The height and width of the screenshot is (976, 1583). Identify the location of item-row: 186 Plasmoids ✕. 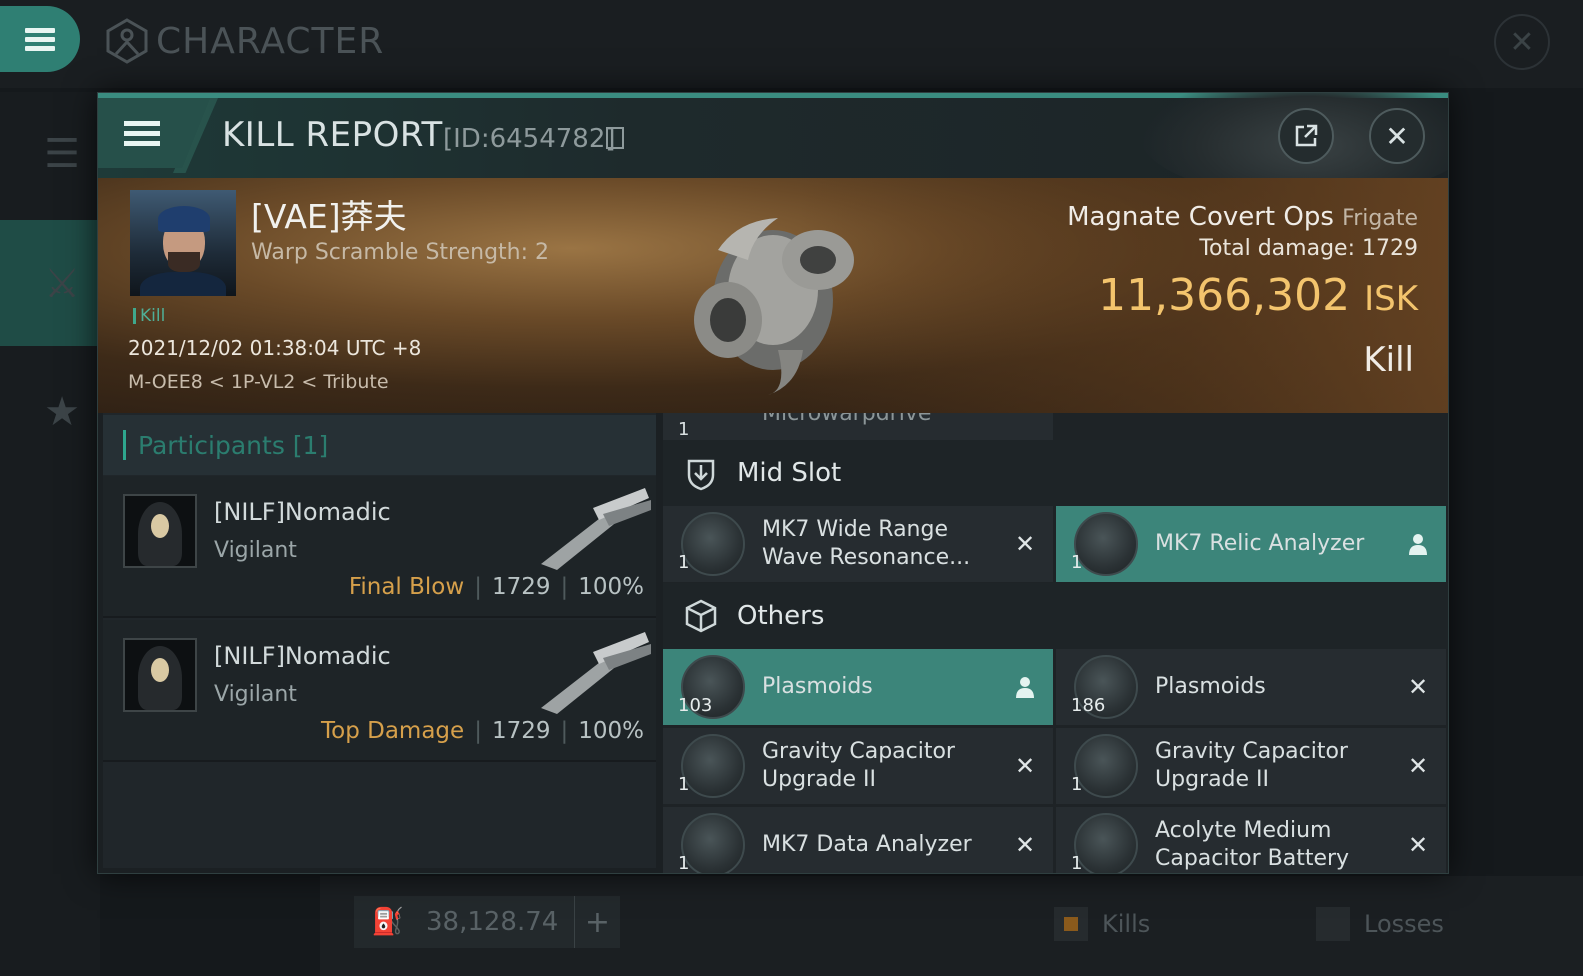
(1251, 687).